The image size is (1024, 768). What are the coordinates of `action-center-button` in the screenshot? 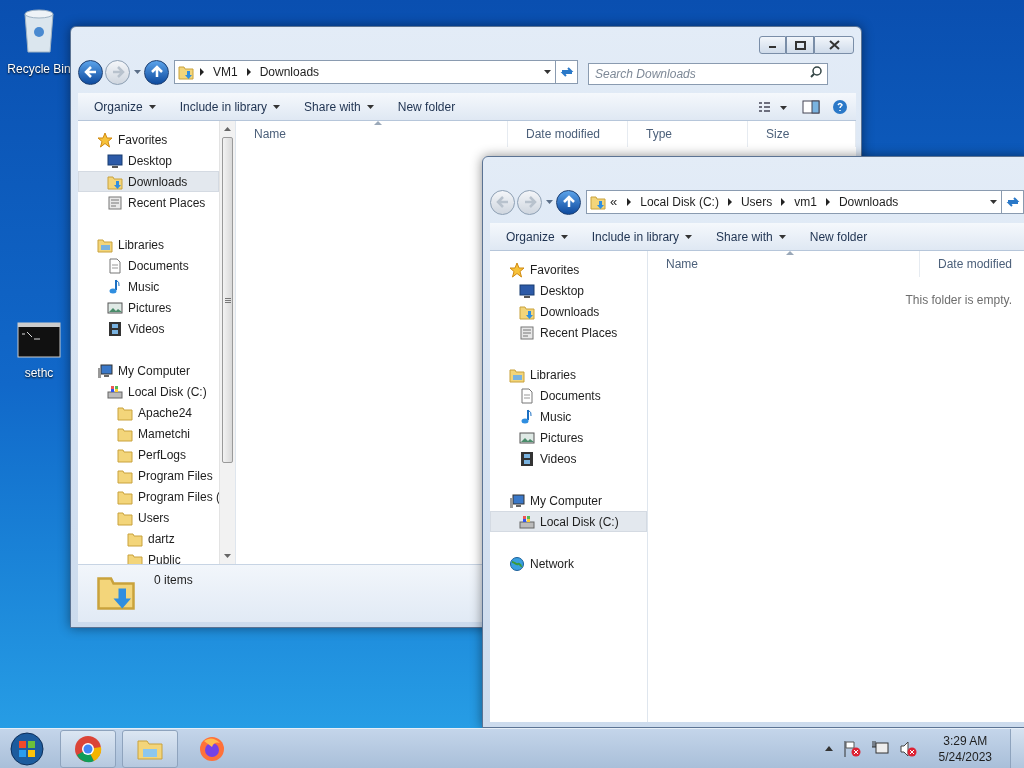 It's located at (851, 748).